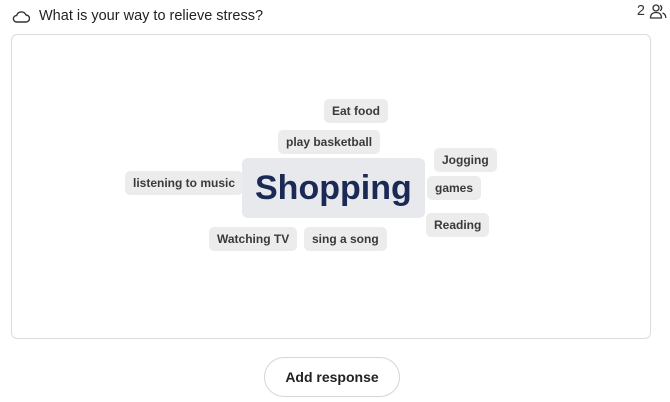 Image resolution: width=670 pixels, height=402 pixels. I want to click on participants-indicator: 2, so click(652, 11).